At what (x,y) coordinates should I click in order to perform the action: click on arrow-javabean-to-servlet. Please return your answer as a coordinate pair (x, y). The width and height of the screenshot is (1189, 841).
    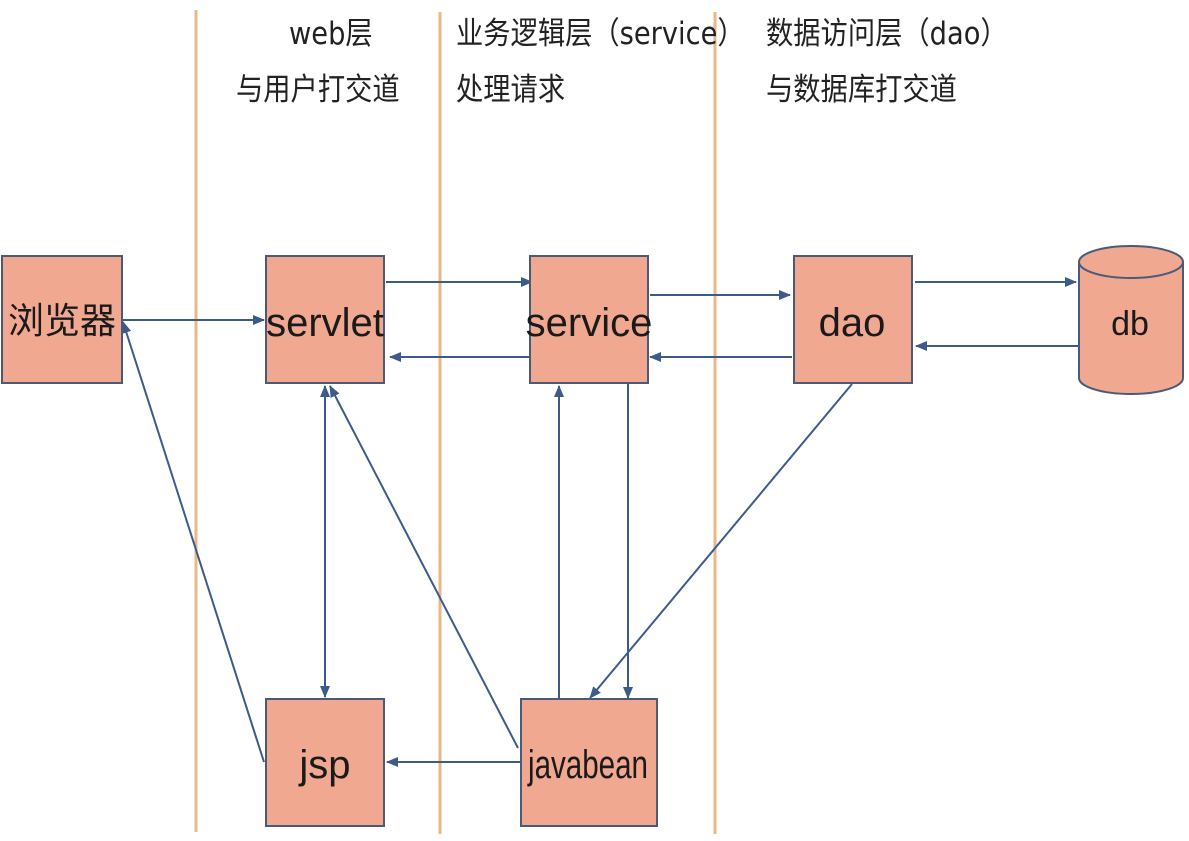
    Looking at the image, I should click on (424, 567).